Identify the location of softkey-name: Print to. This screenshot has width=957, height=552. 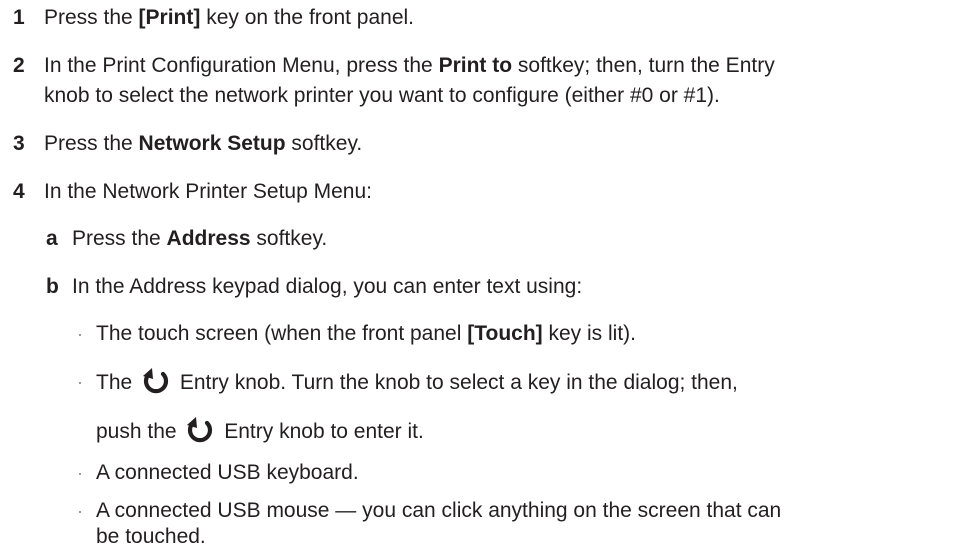
(475, 65).